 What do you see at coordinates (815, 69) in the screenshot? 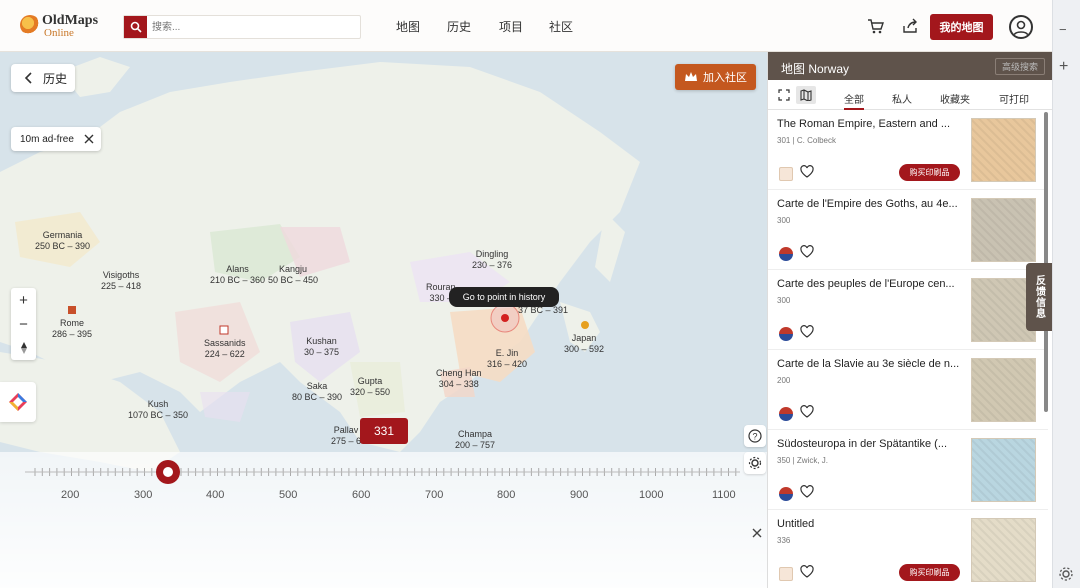
I see `panel-title: 地图 Norway` at bounding box center [815, 69].